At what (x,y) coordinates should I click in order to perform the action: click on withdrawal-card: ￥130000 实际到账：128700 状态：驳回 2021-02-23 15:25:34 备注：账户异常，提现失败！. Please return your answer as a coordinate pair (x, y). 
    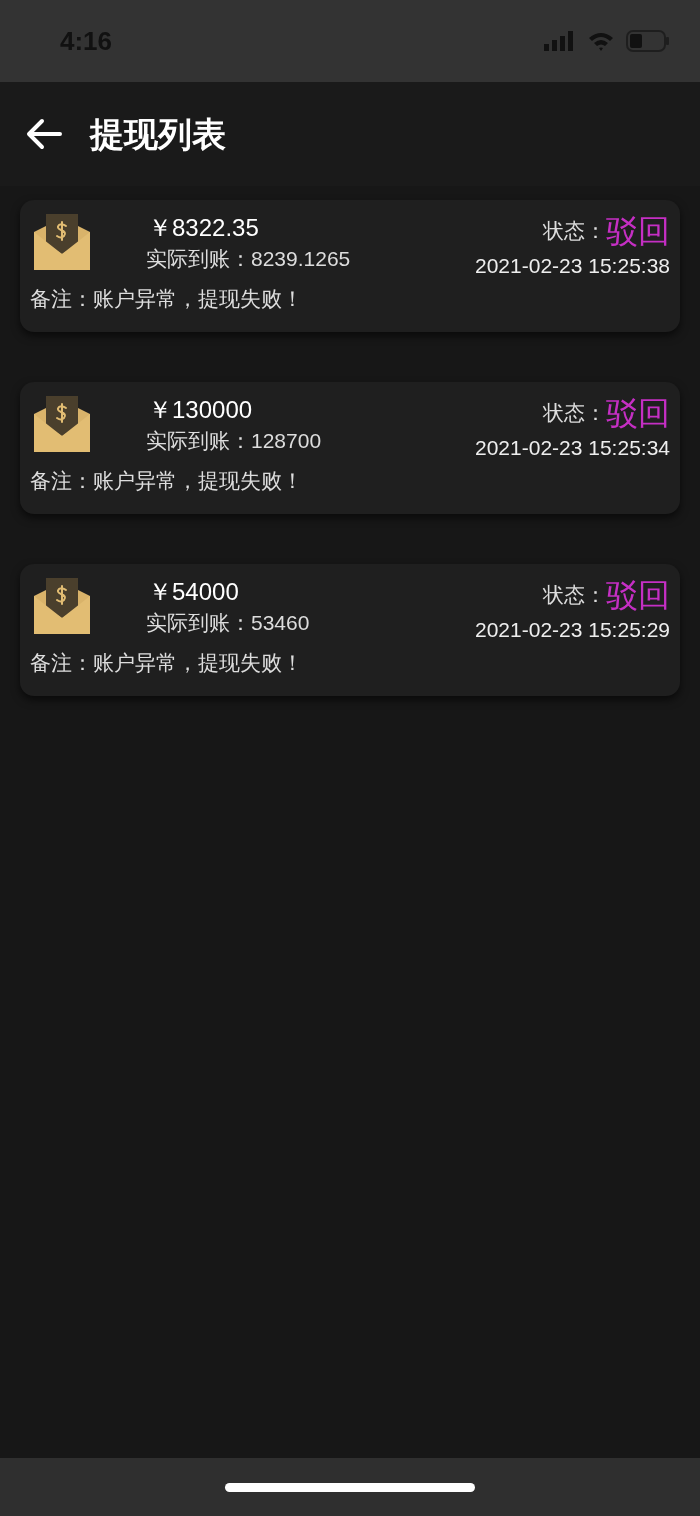
    Looking at the image, I should click on (350, 448).